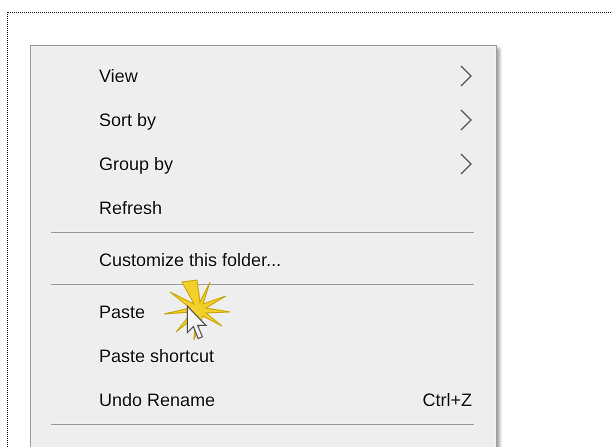 Image resolution: width=611 pixels, height=447 pixels. What do you see at coordinates (263, 76) in the screenshot?
I see `menu-item: View` at bounding box center [263, 76].